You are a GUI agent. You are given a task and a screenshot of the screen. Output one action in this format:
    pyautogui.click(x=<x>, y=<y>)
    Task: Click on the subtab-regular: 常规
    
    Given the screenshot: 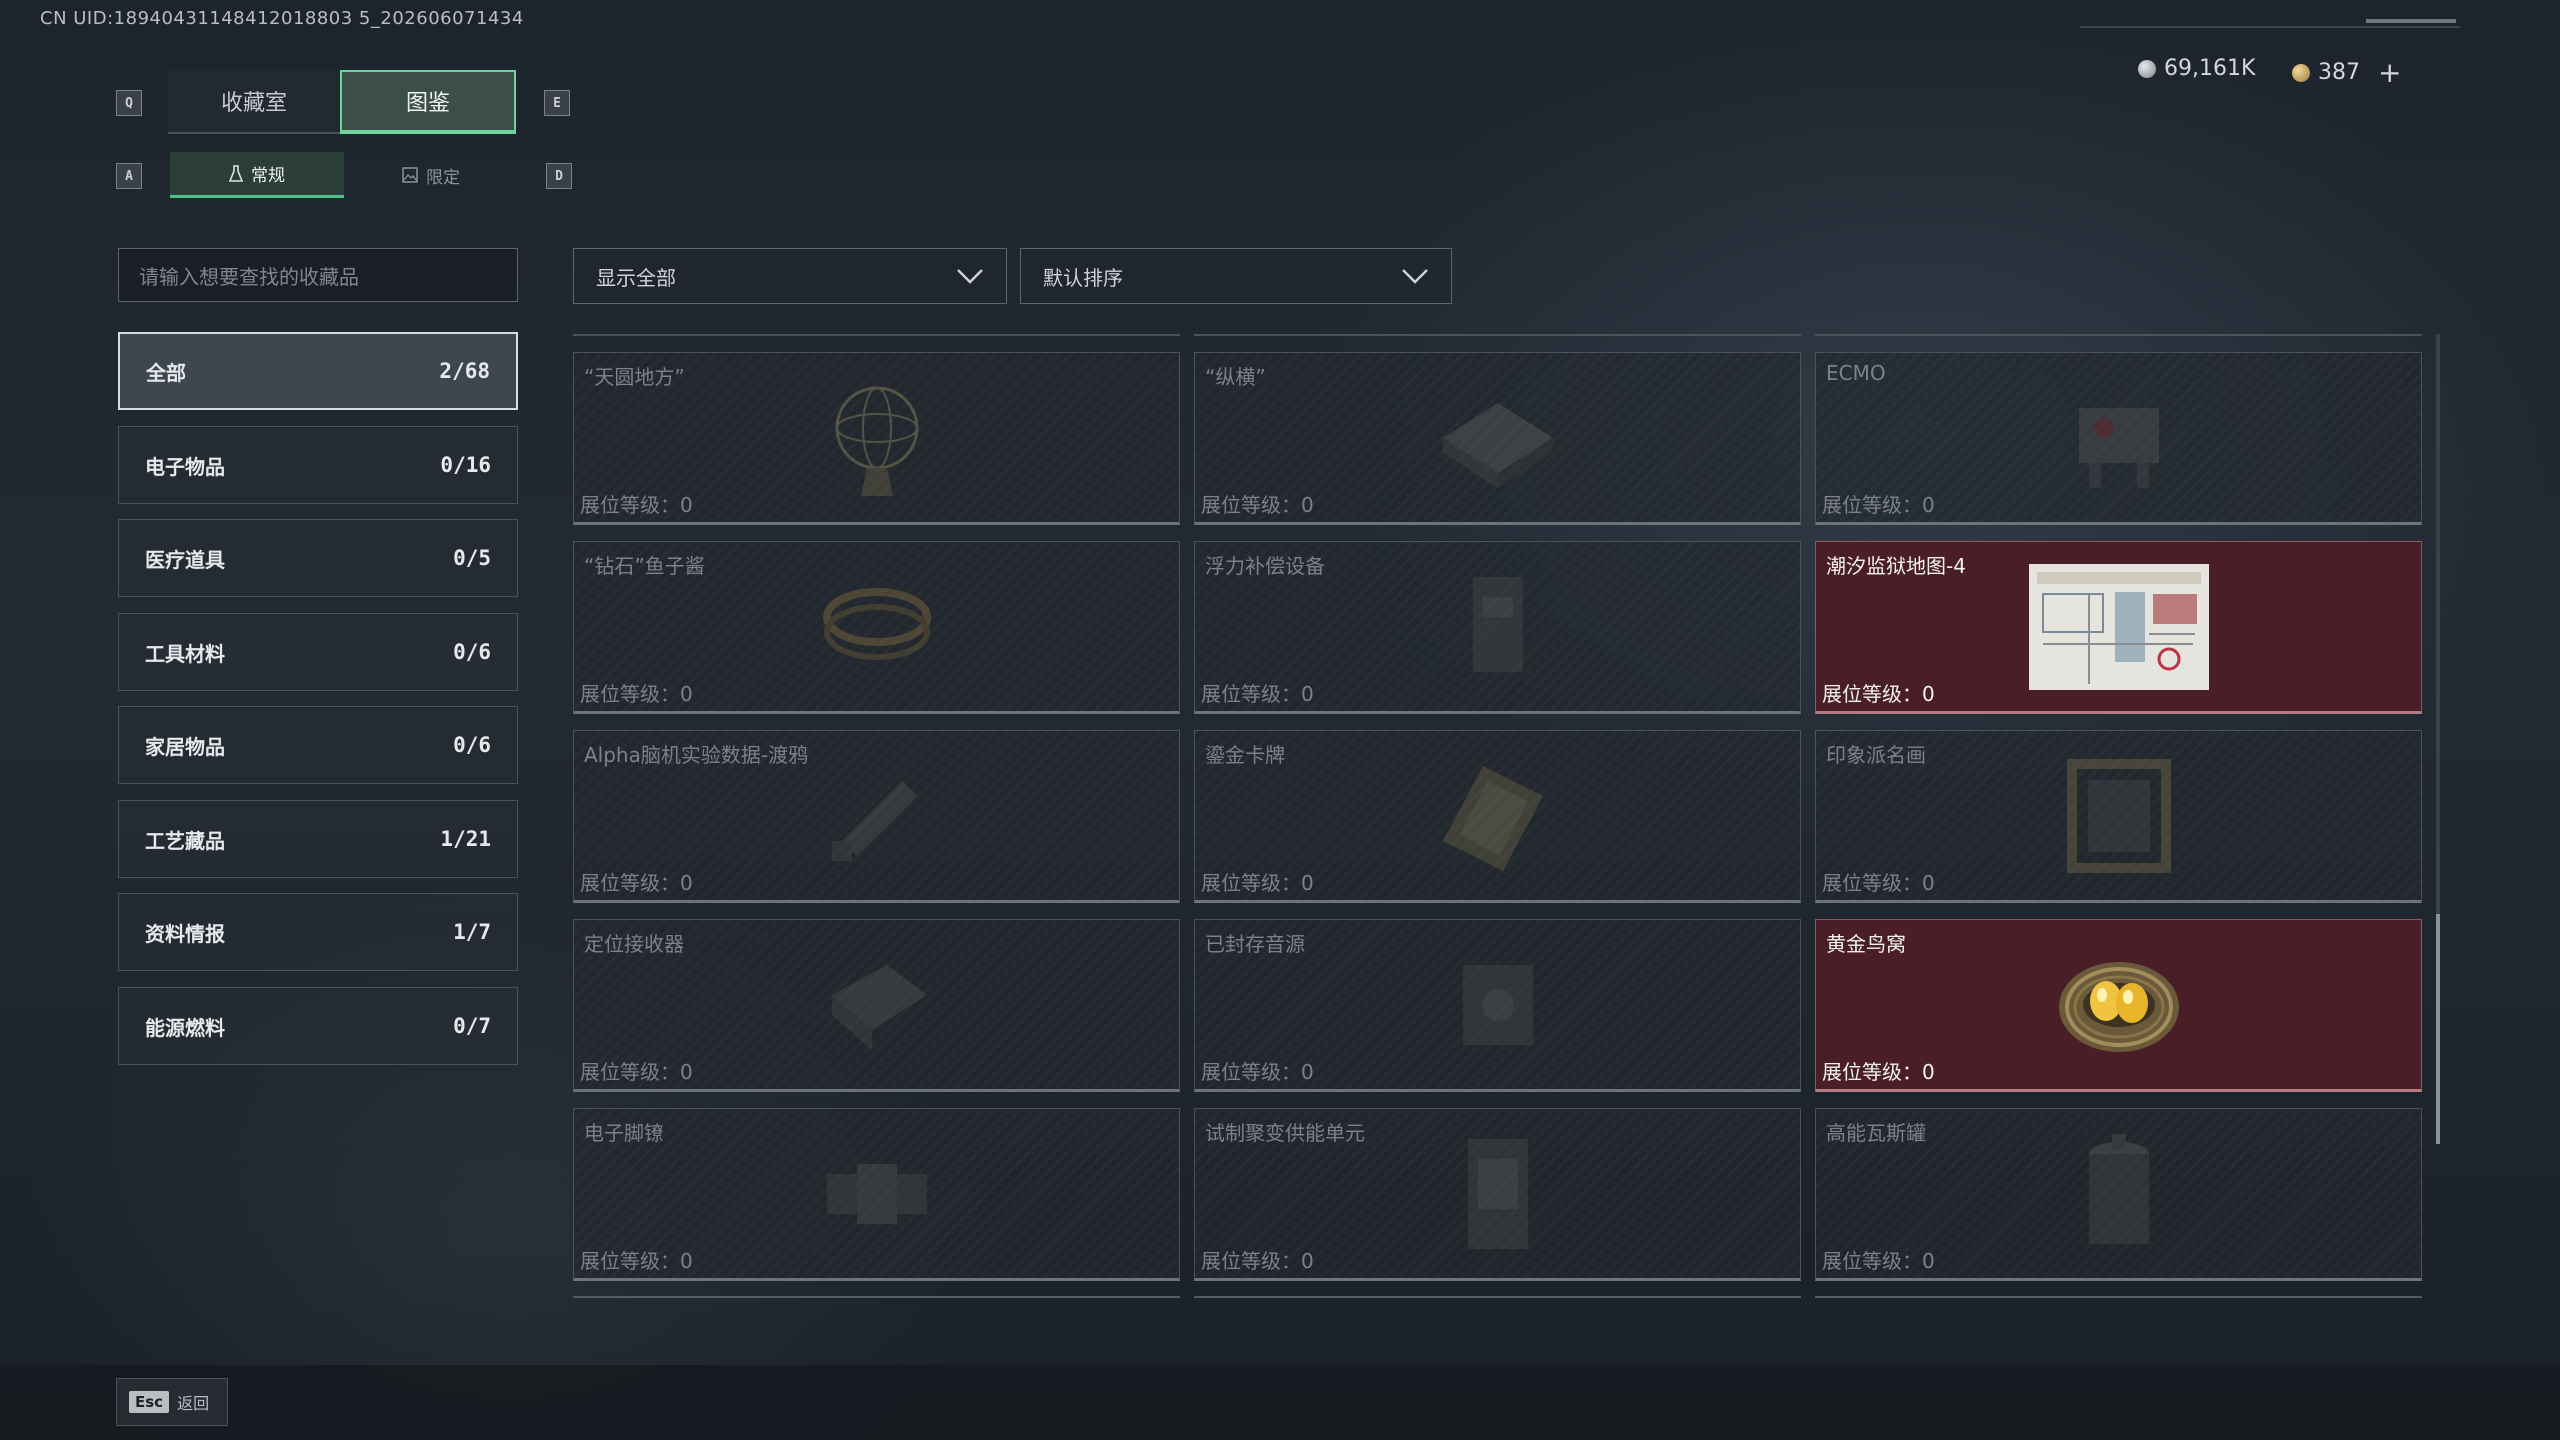 What is the action you would take?
    pyautogui.click(x=257, y=175)
    